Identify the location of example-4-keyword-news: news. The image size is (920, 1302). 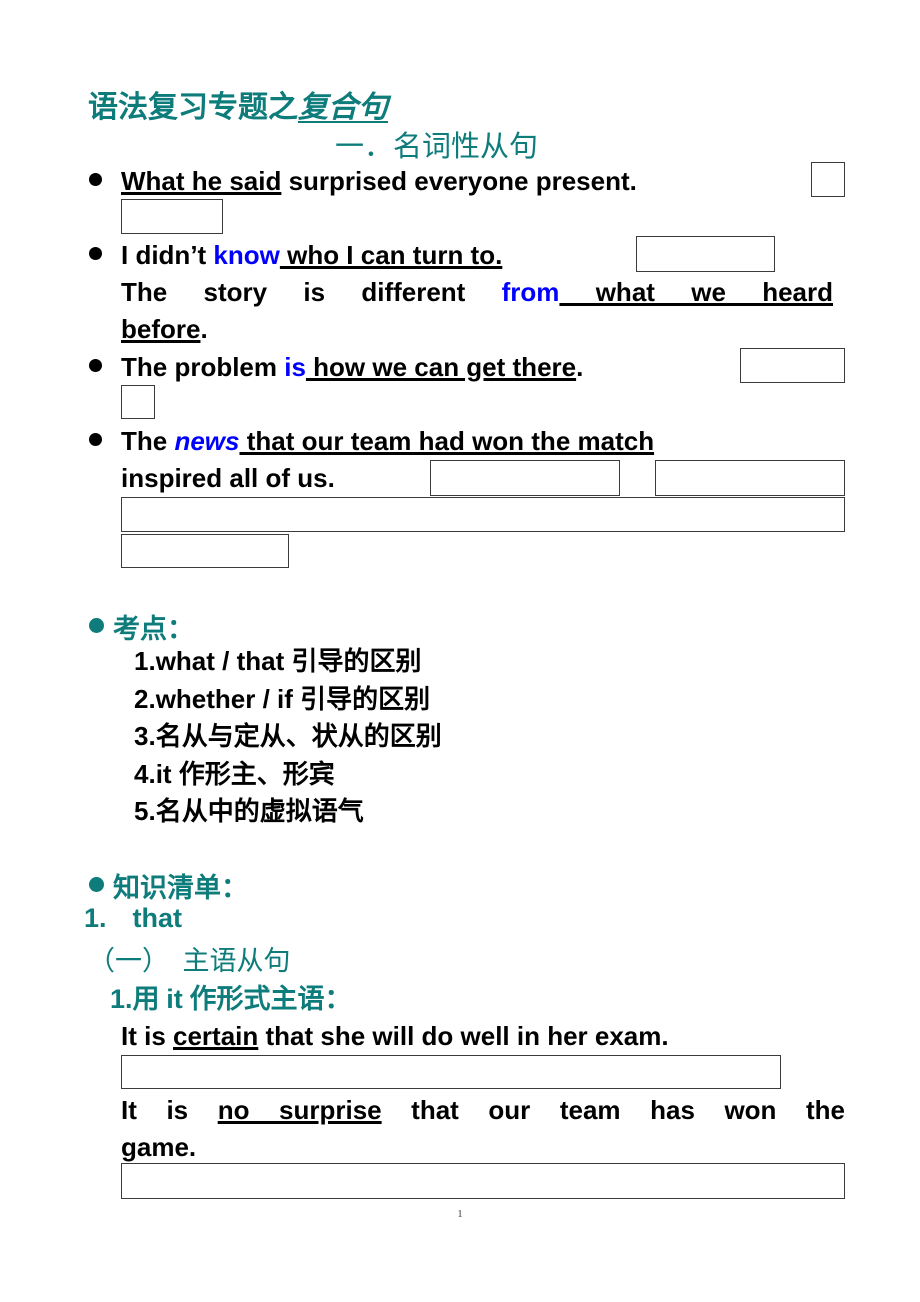
(207, 441).